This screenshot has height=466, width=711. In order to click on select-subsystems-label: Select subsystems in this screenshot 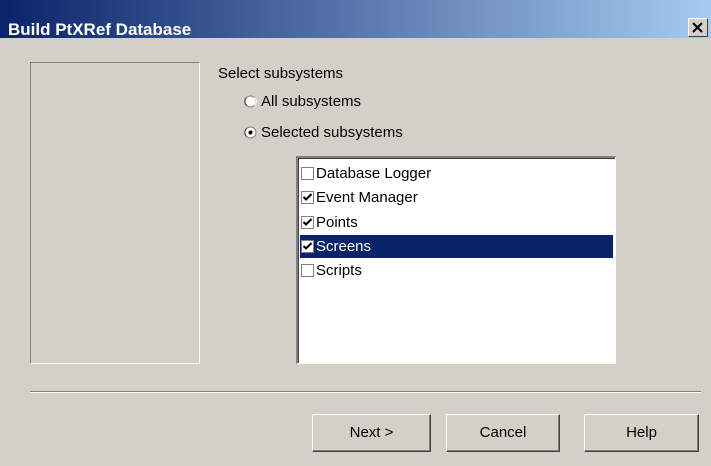, I will do `click(281, 73)`.